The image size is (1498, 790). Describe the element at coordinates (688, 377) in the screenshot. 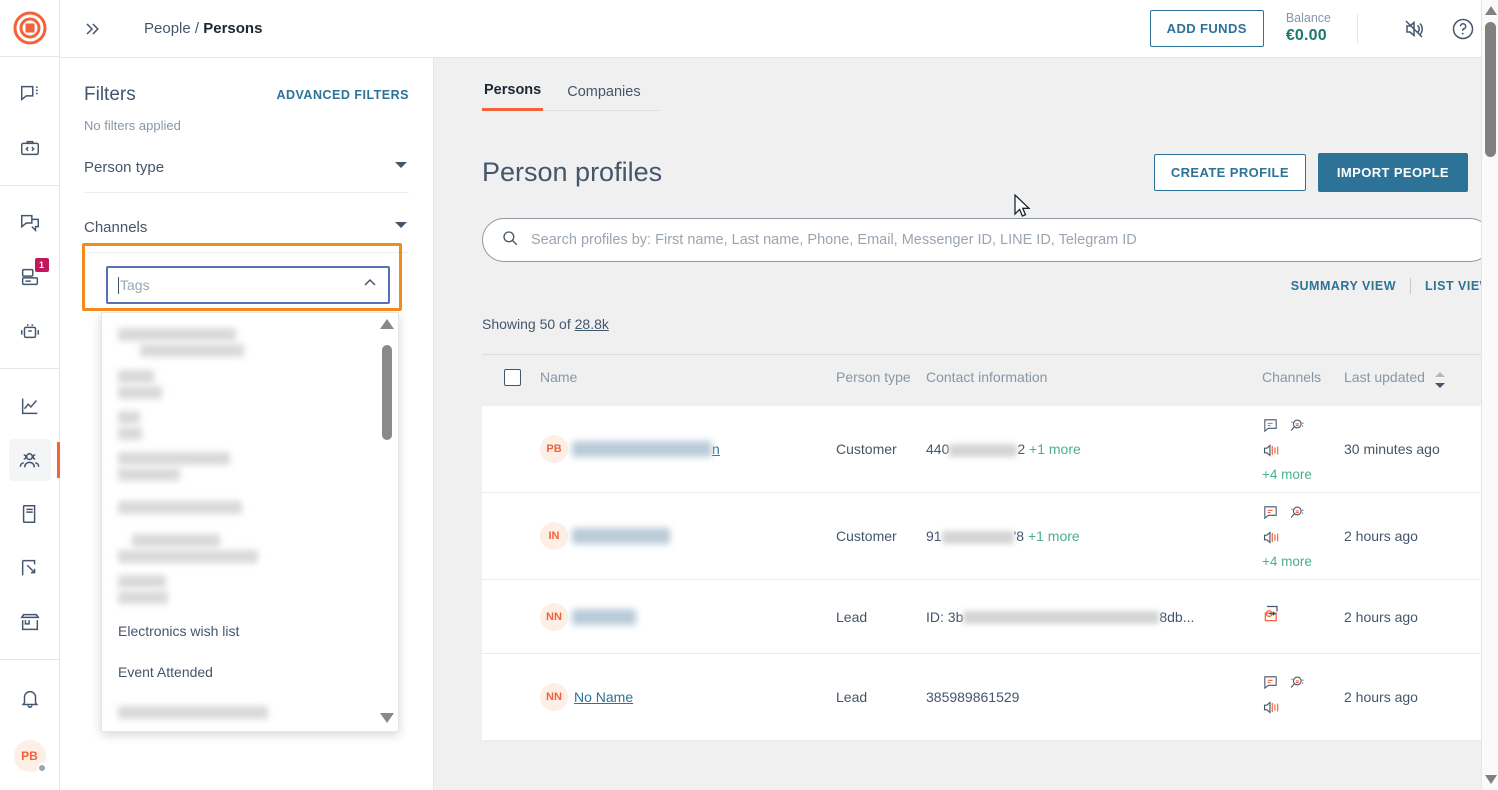

I see `column-header-name: Name` at that location.